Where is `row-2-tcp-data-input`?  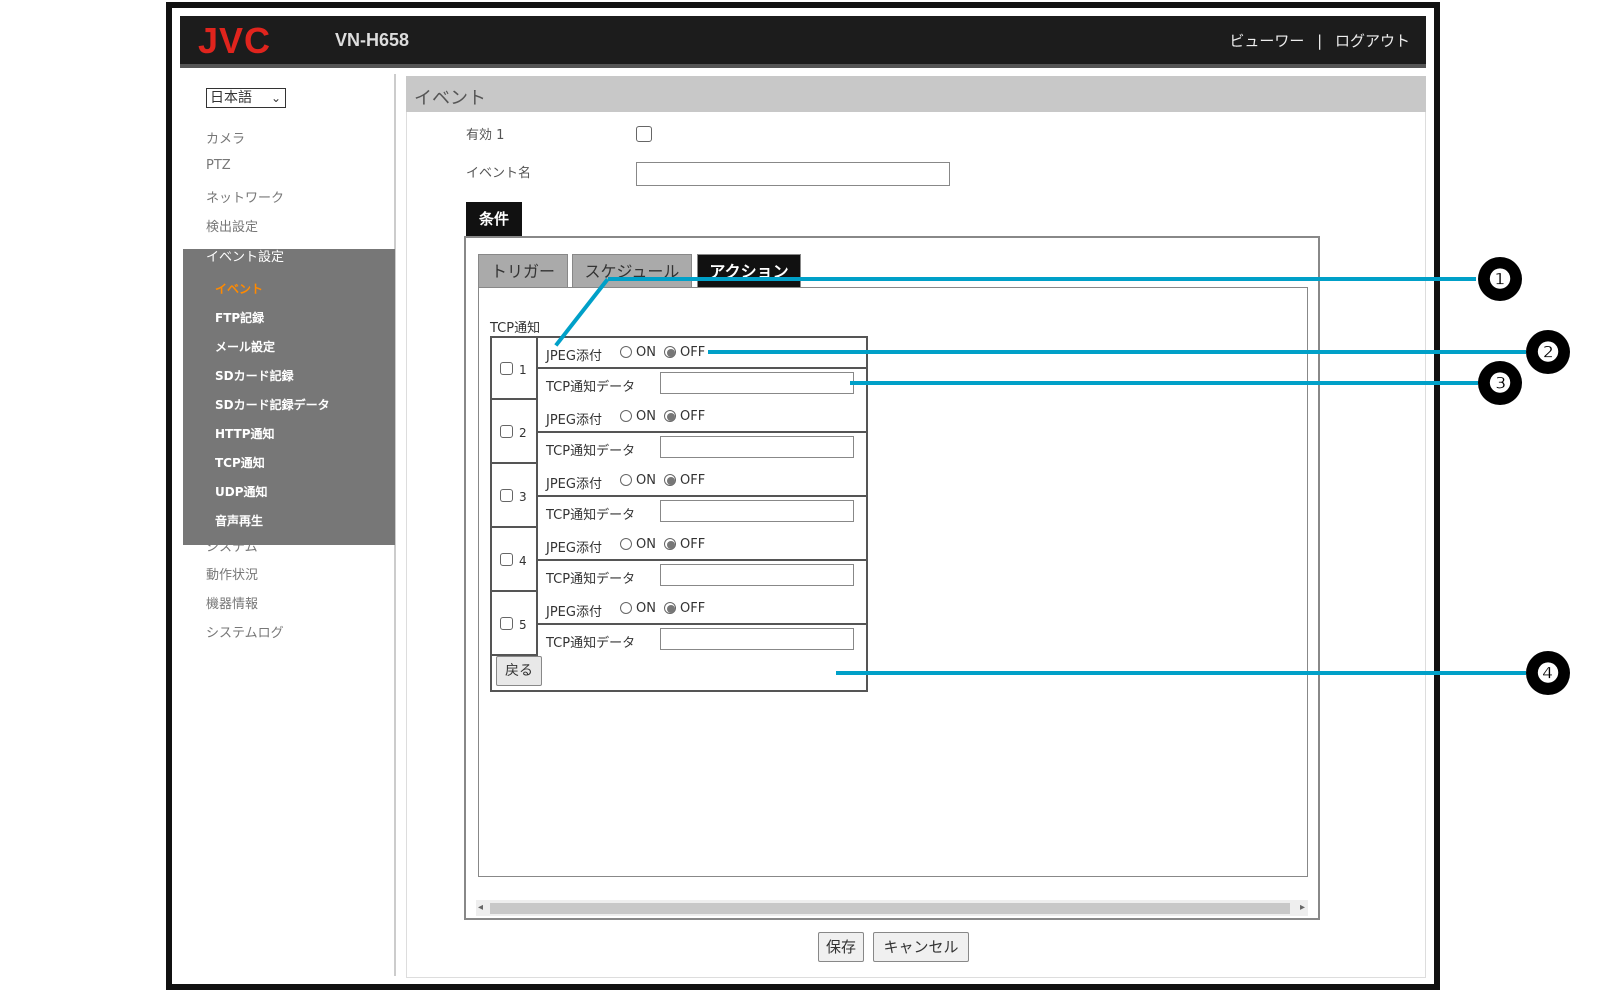
row-2-tcp-data-input is located at coordinates (757, 447).